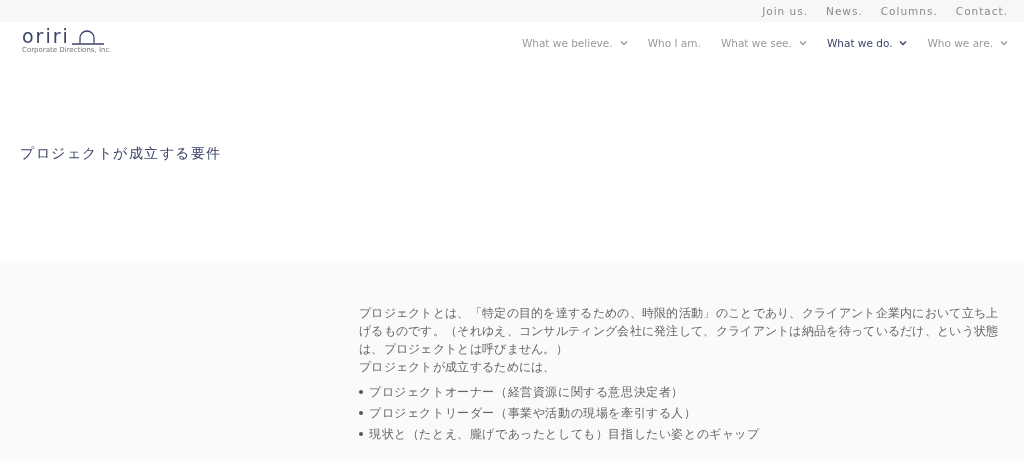 Image resolution: width=1024 pixels, height=461 pixels. I want to click on top-link: News., so click(844, 11).